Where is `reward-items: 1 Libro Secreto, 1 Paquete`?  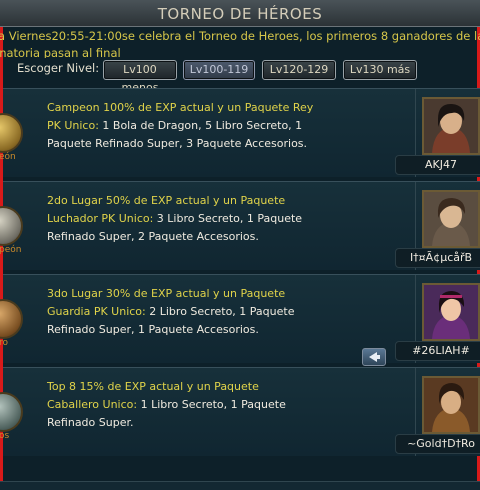 reward-items: 1 Libro Secreto, 1 Paquete is located at coordinates (211, 404).